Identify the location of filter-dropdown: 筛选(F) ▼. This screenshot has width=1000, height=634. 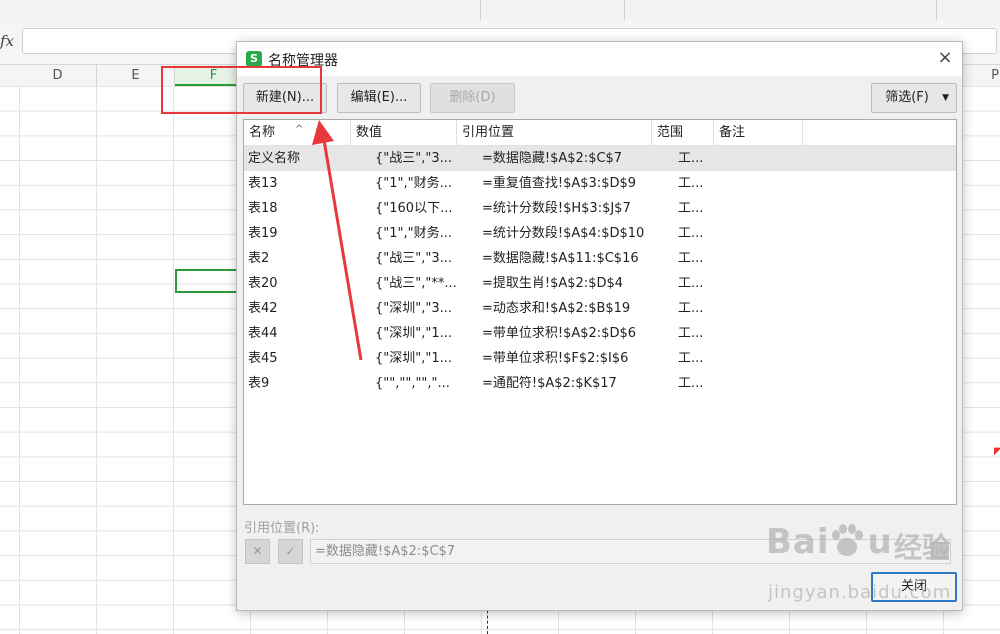
(914, 98).